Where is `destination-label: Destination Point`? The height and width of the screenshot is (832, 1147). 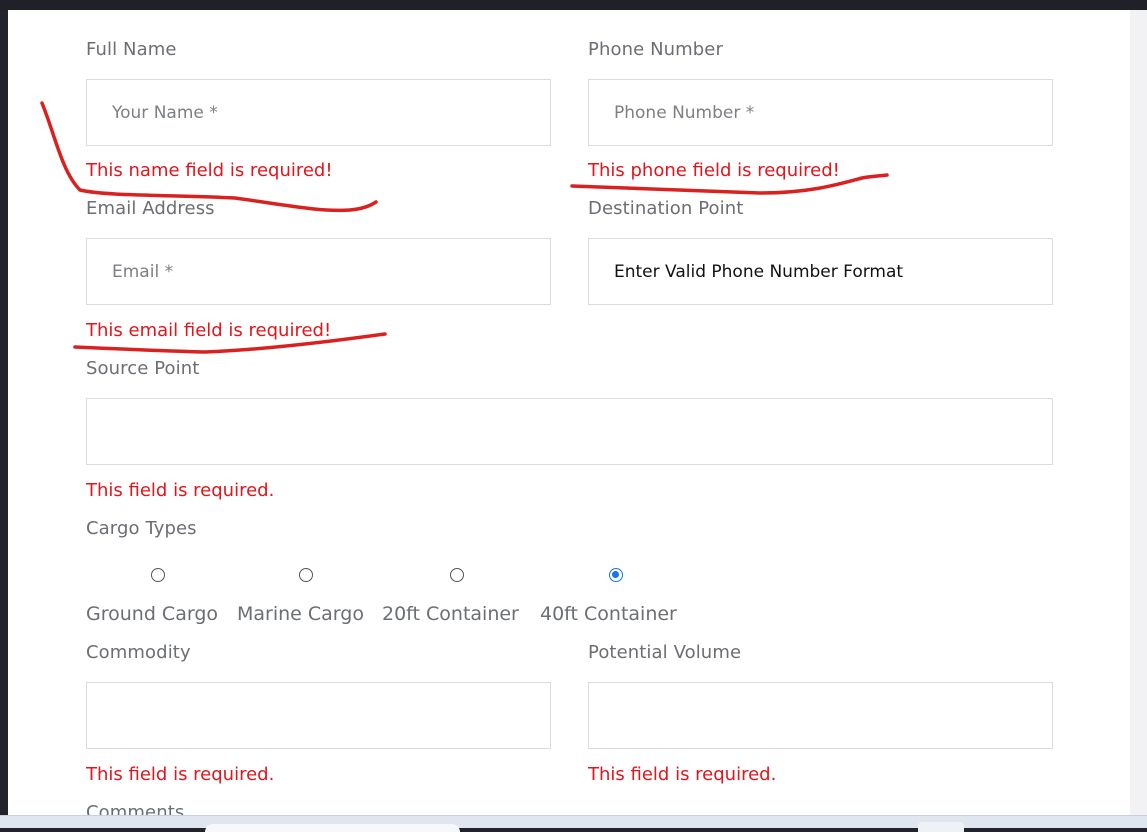
destination-label: Destination Point is located at coordinates (666, 208).